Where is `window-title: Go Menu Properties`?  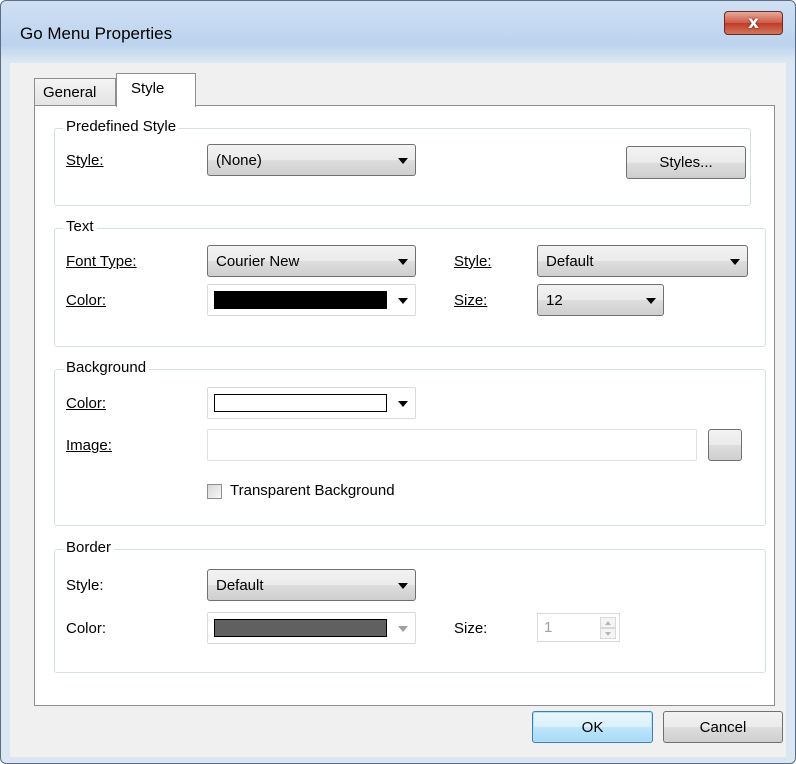
window-title: Go Menu Properties is located at coordinates (96, 33).